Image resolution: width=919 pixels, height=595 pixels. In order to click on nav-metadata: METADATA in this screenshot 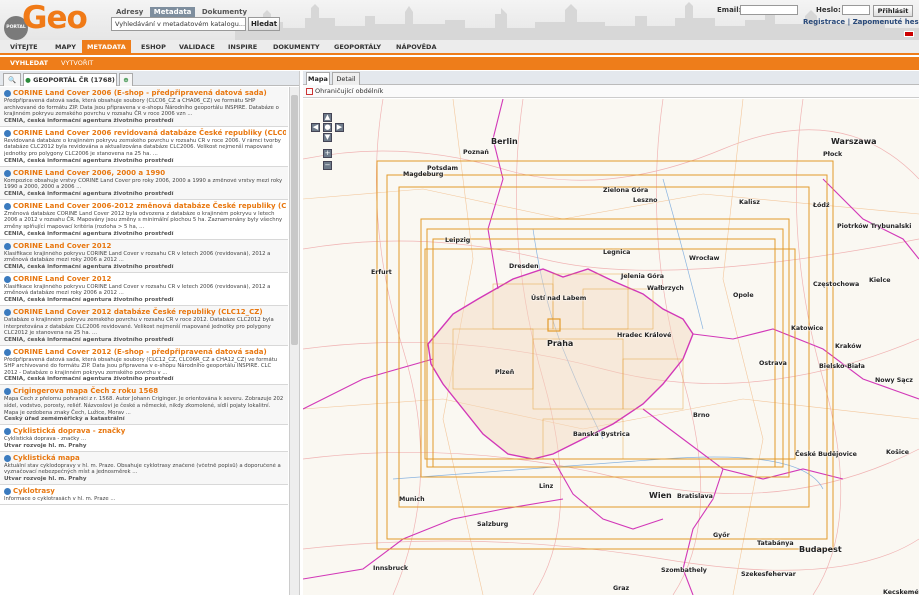, I will do `click(106, 47)`.